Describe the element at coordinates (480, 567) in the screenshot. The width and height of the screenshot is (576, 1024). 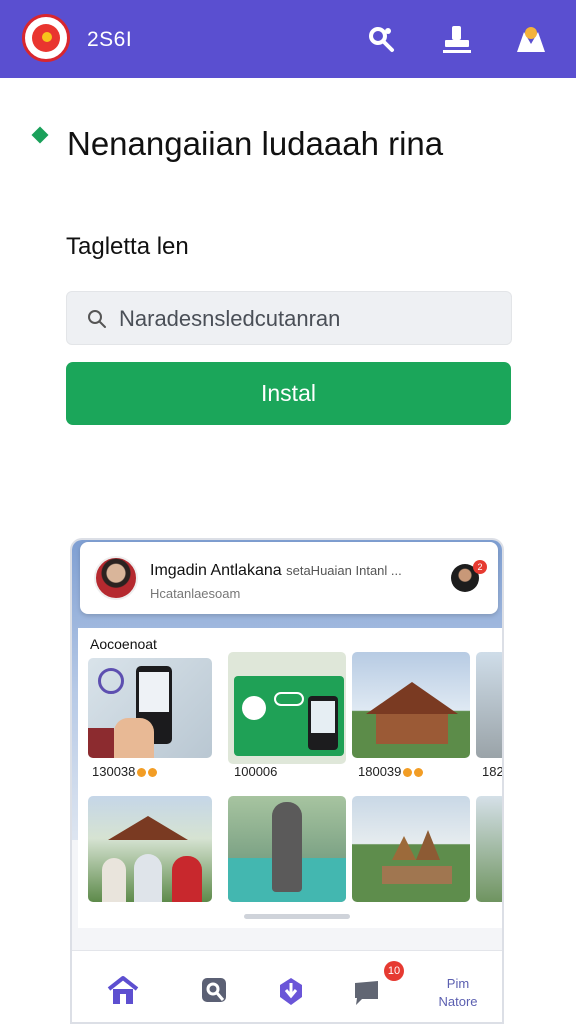
I see `preview-notification-badge: 2` at that location.